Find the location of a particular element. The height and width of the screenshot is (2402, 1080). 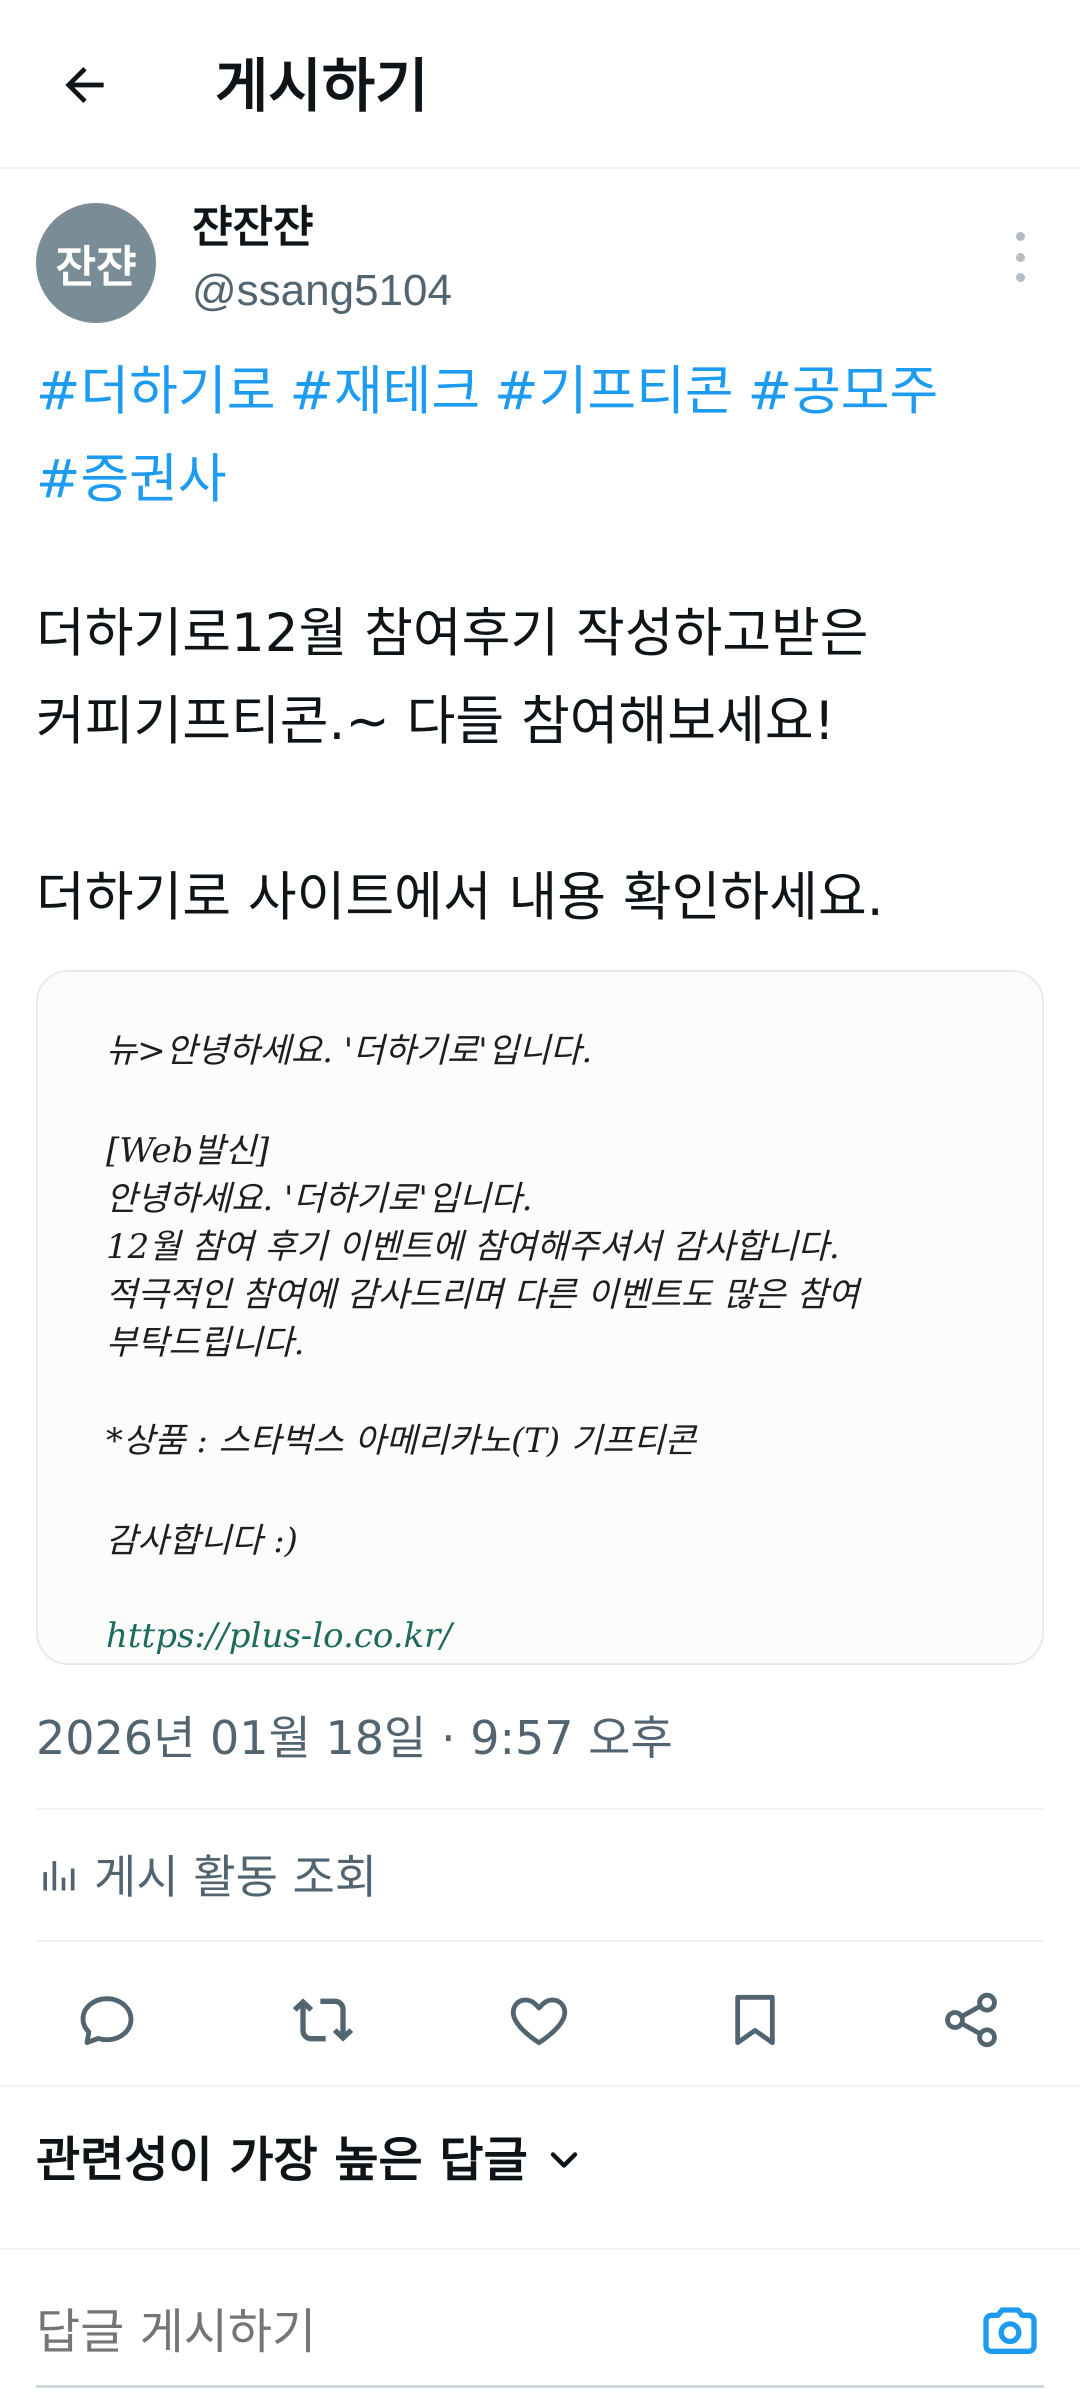

back-arrow-icon is located at coordinates (84, 85).